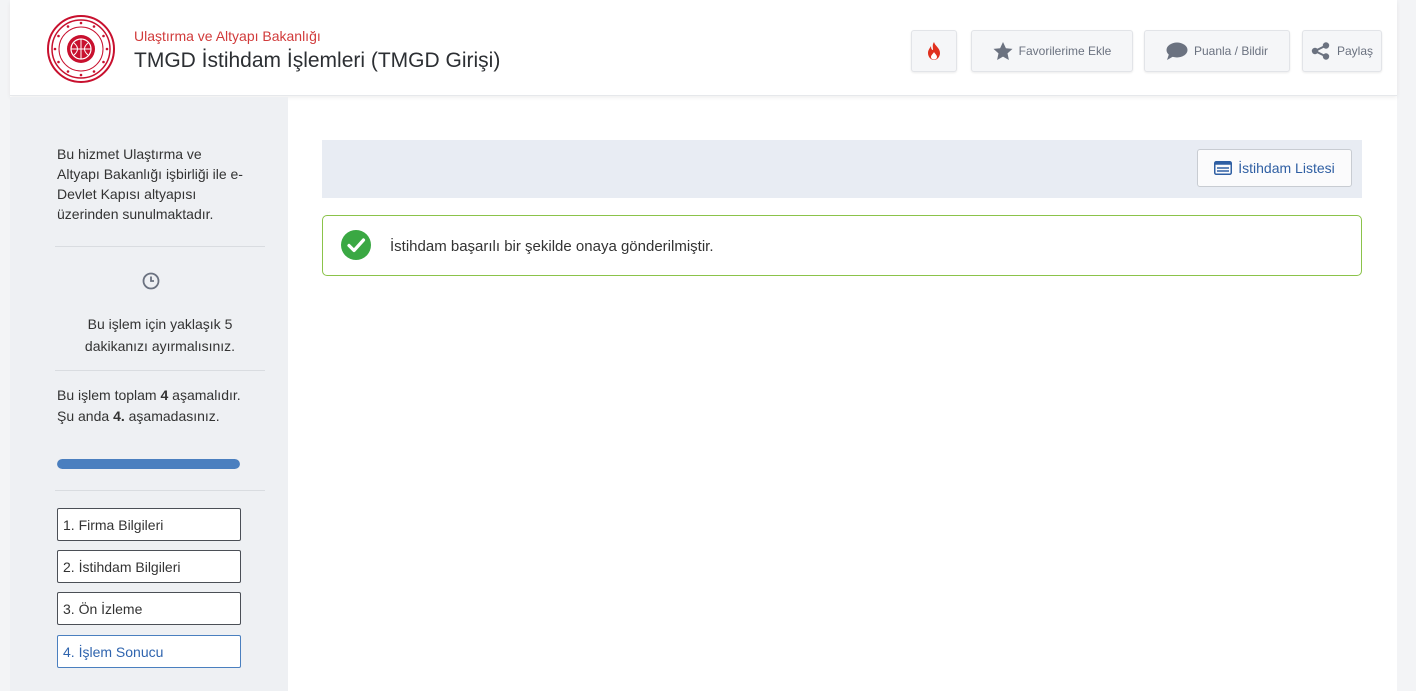  Describe the element at coordinates (1223, 168) in the screenshot. I see `list-icon` at that location.